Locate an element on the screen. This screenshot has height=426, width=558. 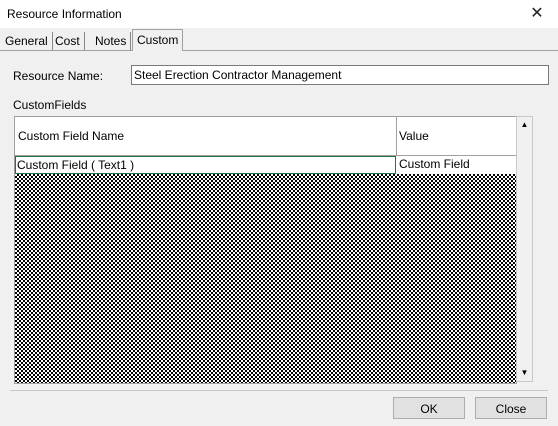
vertical-scrollbar: ▲ ▼ is located at coordinates (524, 249).